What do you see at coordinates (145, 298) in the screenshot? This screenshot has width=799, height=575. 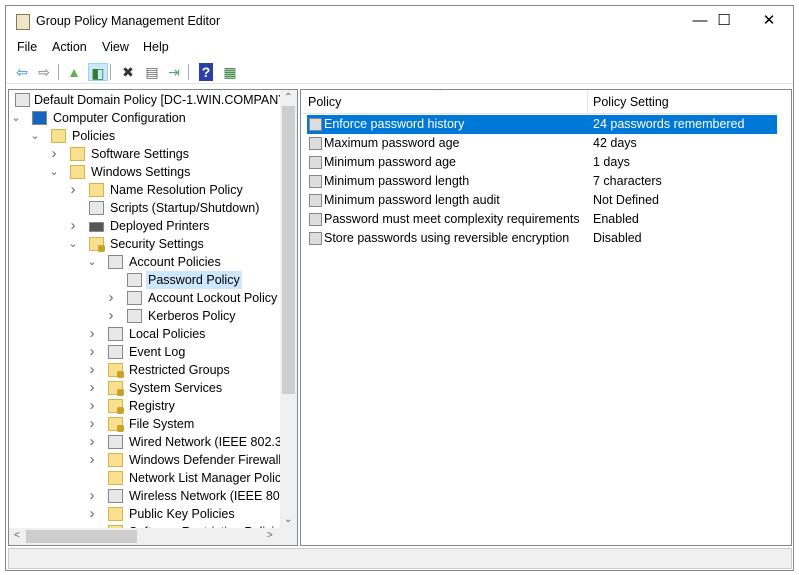 I see `tree-item: › Account Lockout Policy` at bounding box center [145, 298].